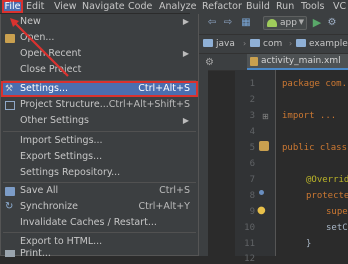 The image size is (348, 264). What do you see at coordinates (65, 6) in the screenshot?
I see `menu-view: View` at bounding box center [65, 6].